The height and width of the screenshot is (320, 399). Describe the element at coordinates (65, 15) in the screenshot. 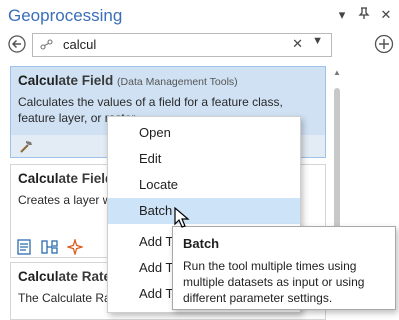

I see `pane-title: Geoprocessing` at that location.